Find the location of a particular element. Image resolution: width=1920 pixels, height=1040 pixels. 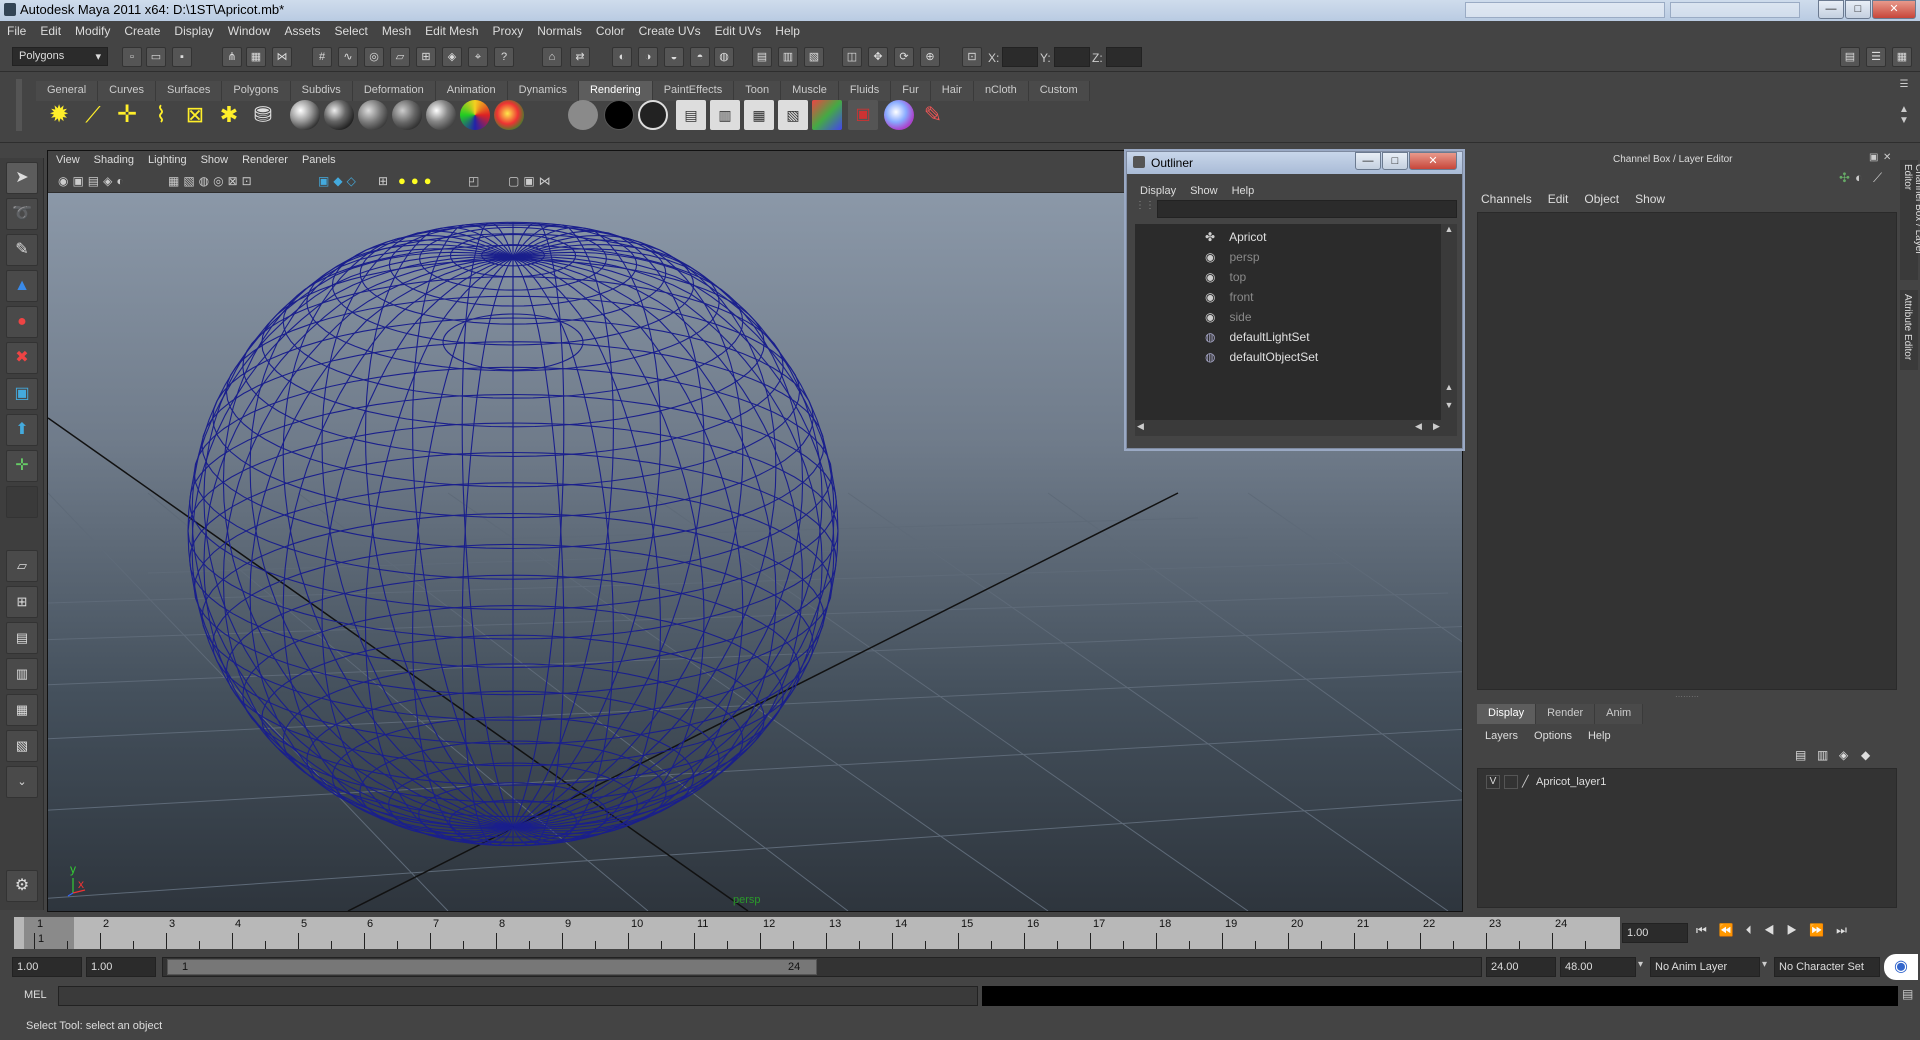

shelf-scroll: ☰ ▲ ▼ is located at coordinates (1904, 107).